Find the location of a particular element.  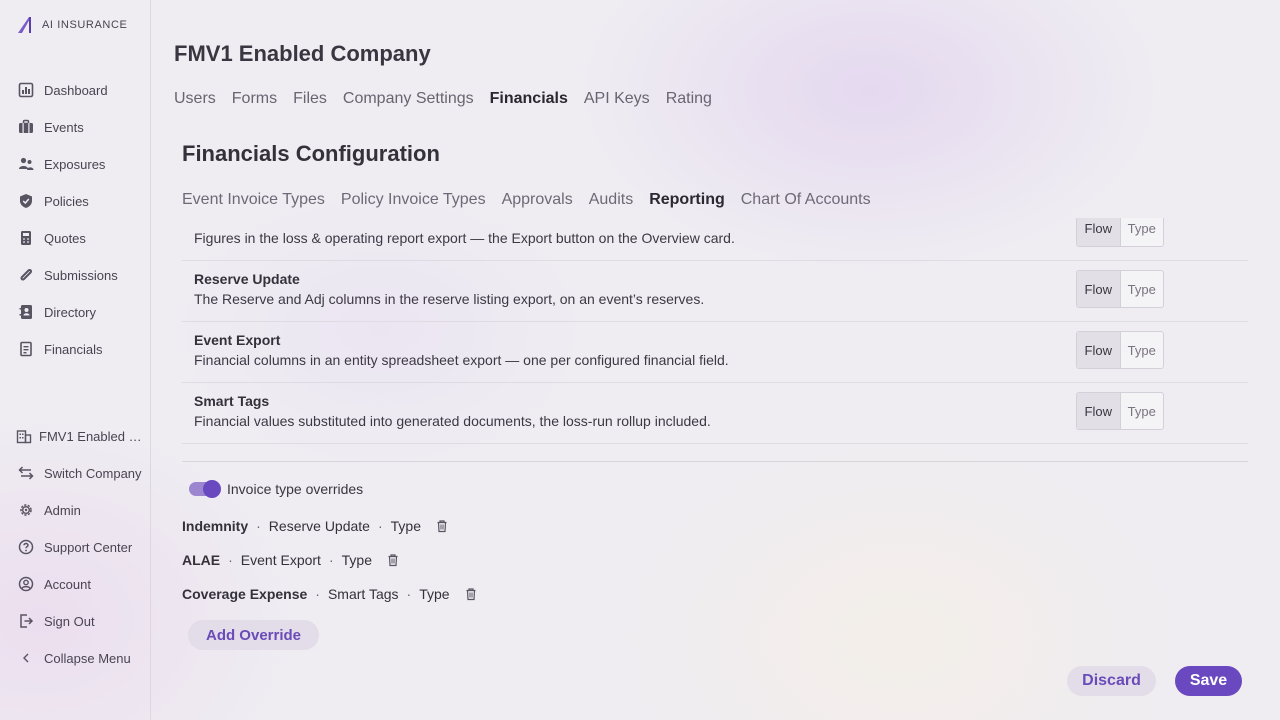

sidebar-item-label: Admin is located at coordinates (62, 510).